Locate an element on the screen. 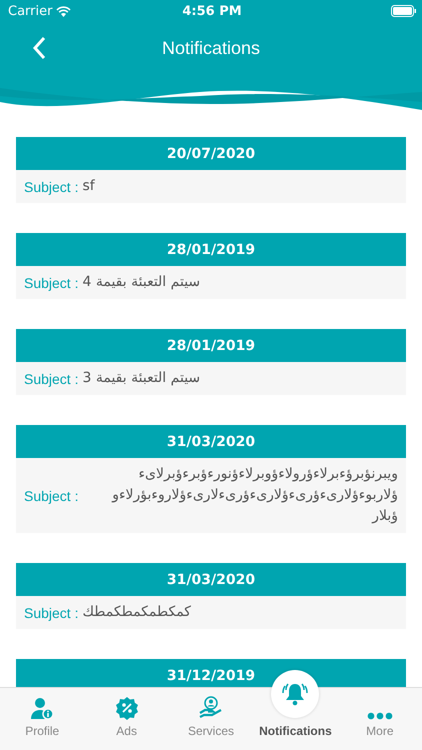  screen-title: Notifications is located at coordinates (211, 48).